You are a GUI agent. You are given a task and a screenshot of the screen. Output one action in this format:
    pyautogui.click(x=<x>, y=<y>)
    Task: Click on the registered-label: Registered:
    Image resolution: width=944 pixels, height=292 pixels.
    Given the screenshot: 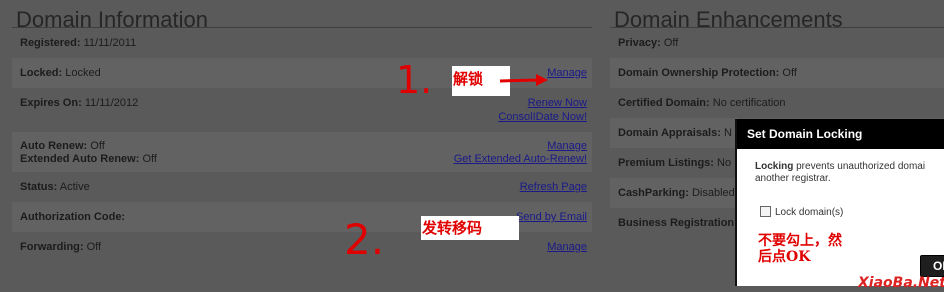 What is the action you would take?
    pyautogui.click(x=50, y=43)
    